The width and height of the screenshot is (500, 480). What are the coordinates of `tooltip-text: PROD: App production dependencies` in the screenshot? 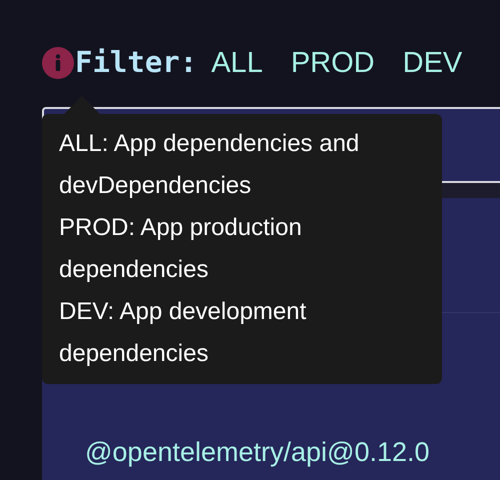 It's located at (181, 249).